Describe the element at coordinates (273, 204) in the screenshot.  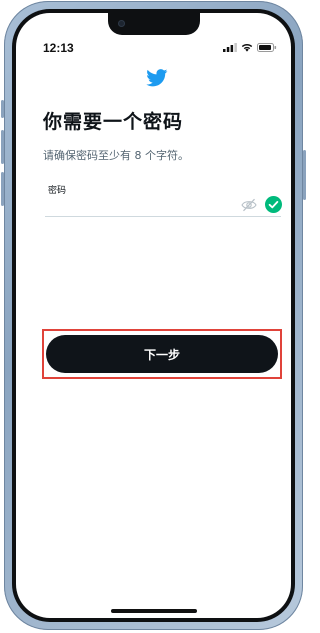
I see `check-circle-icon` at that location.